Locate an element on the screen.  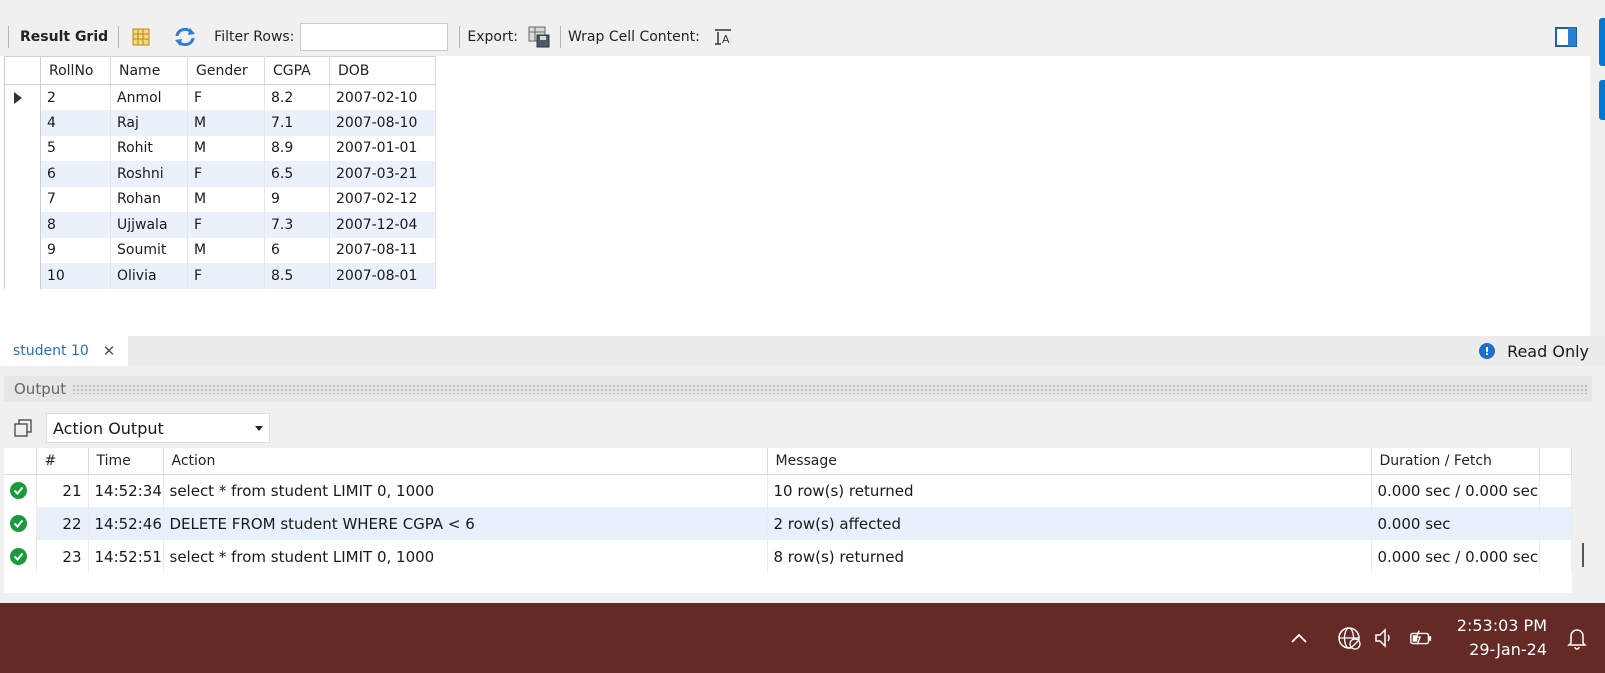
row-header-corner is located at coordinates (22, 70).